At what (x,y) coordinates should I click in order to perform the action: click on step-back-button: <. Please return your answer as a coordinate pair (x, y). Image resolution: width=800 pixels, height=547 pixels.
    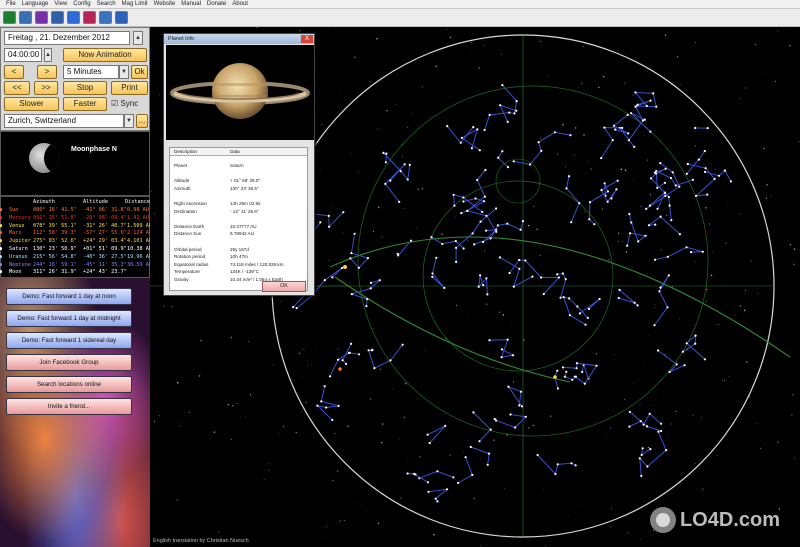
    Looking at the image, I should click on (14, 72).